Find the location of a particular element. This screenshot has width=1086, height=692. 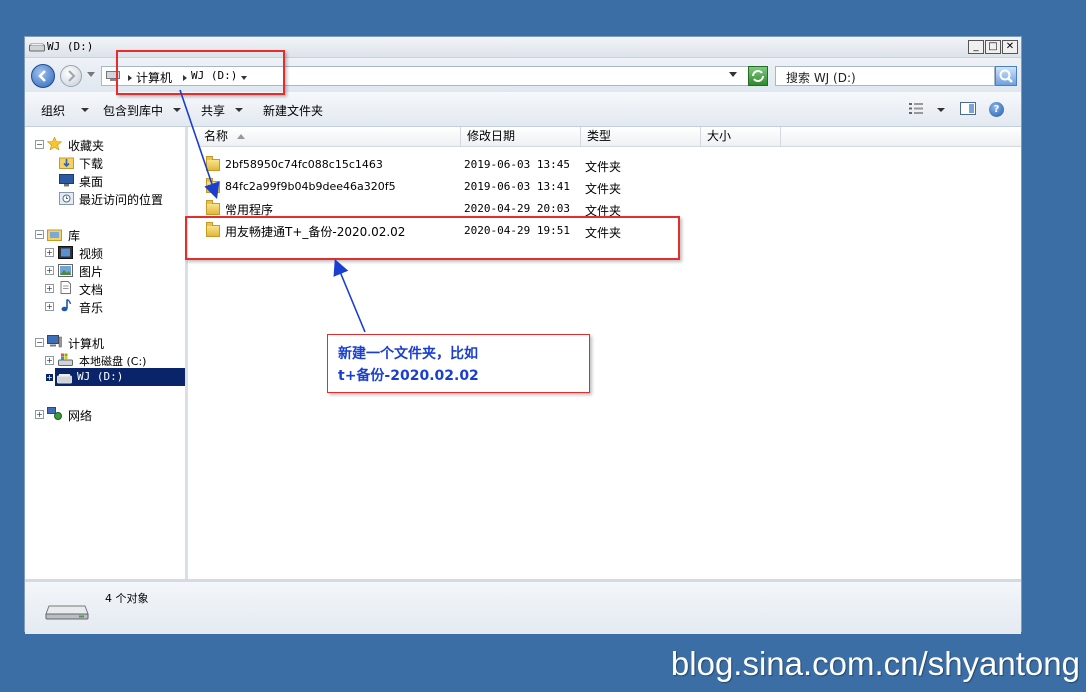

sort-ascending-icon is located at coordinates (241, 136).